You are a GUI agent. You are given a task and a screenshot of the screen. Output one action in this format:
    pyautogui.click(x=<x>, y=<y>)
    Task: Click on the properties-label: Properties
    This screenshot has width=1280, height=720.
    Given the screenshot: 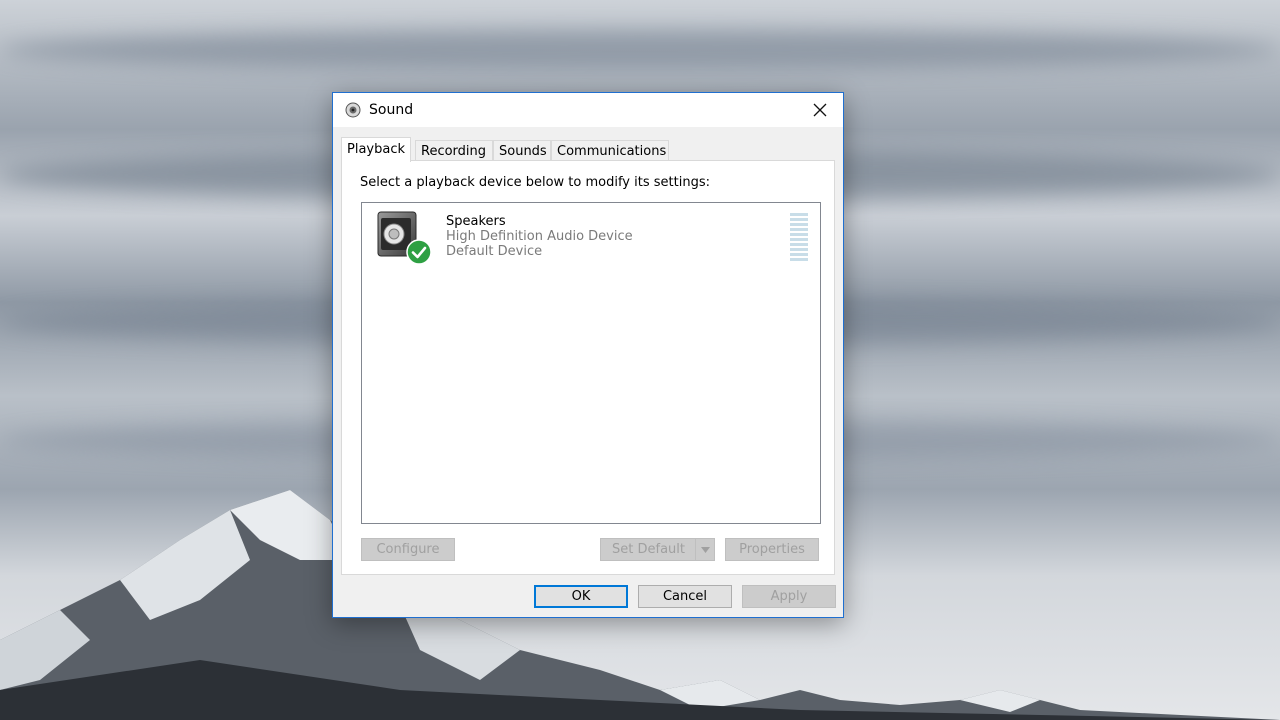 What is the action you would take?
    pyautogui.click(x=772, y=549)
    